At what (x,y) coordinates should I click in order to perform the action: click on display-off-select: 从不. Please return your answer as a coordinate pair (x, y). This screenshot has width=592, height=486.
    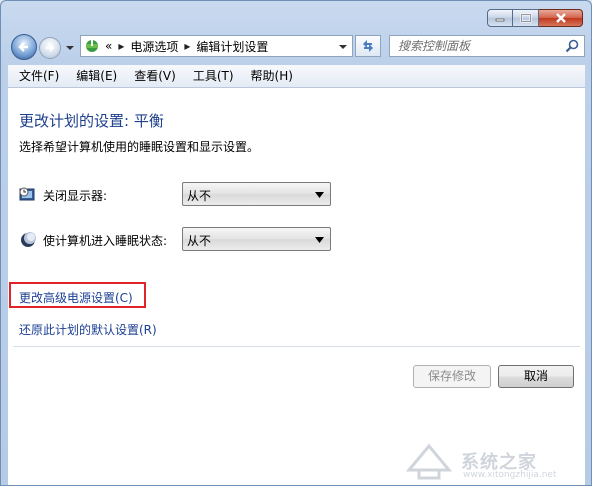
    Looking at the image, I should click on (256, 194).